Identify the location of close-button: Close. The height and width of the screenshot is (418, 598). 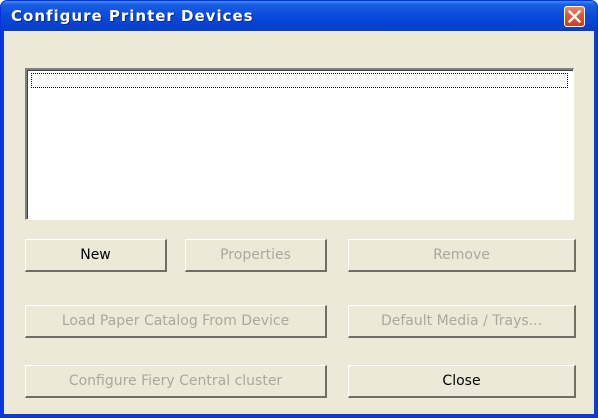
(462, 381).